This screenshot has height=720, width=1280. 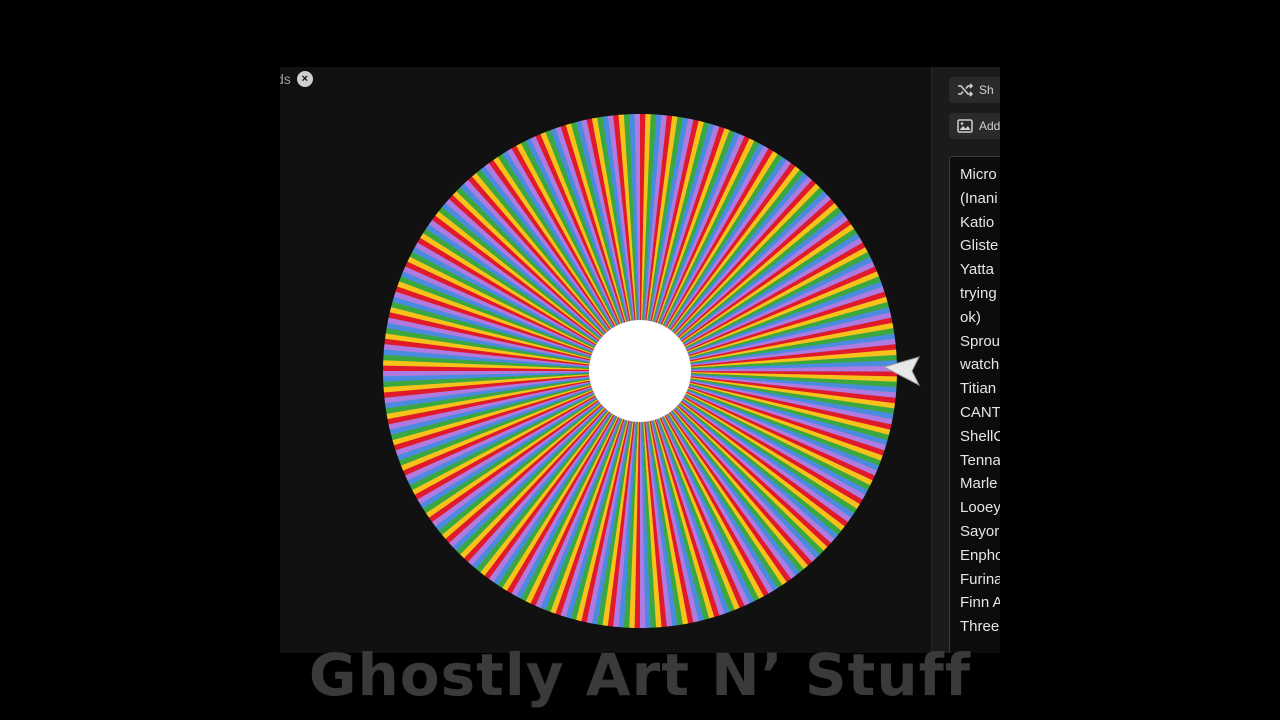 I want to click on entry-line: trying, so click(x=978, y=293).